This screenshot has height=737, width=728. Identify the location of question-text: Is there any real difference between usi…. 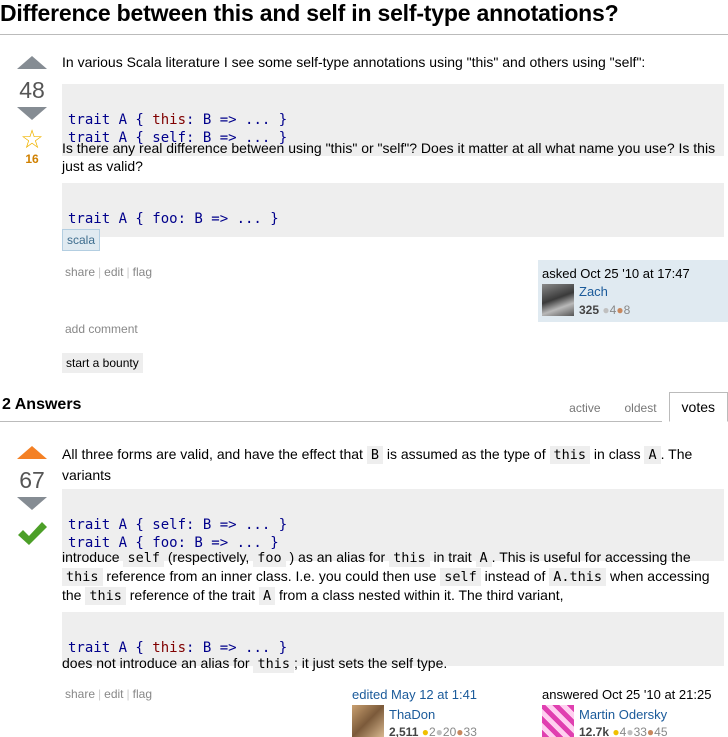
(389, 157).